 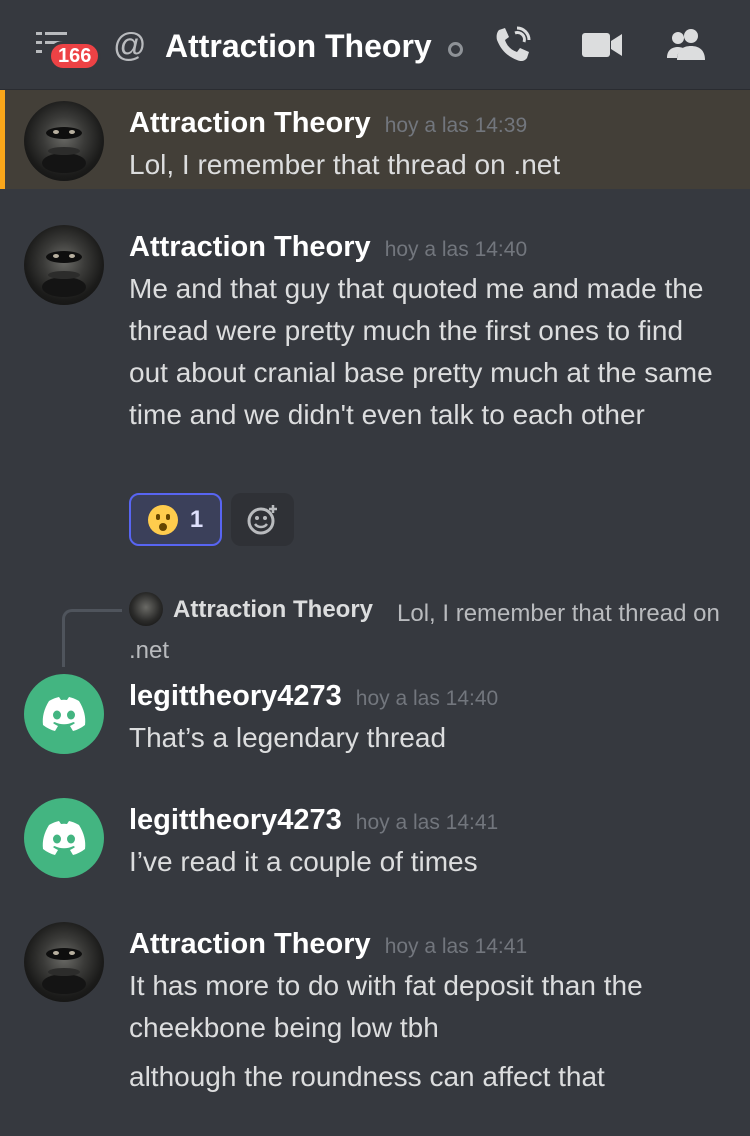 I want to click on add-reaction-icon, so click(x=262, y=519).